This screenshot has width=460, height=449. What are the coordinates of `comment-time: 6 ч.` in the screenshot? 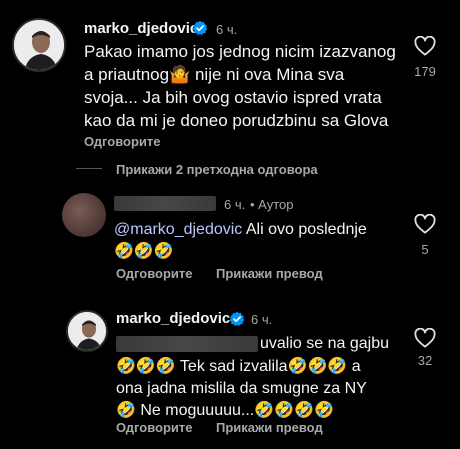 It's located at (227, 29).